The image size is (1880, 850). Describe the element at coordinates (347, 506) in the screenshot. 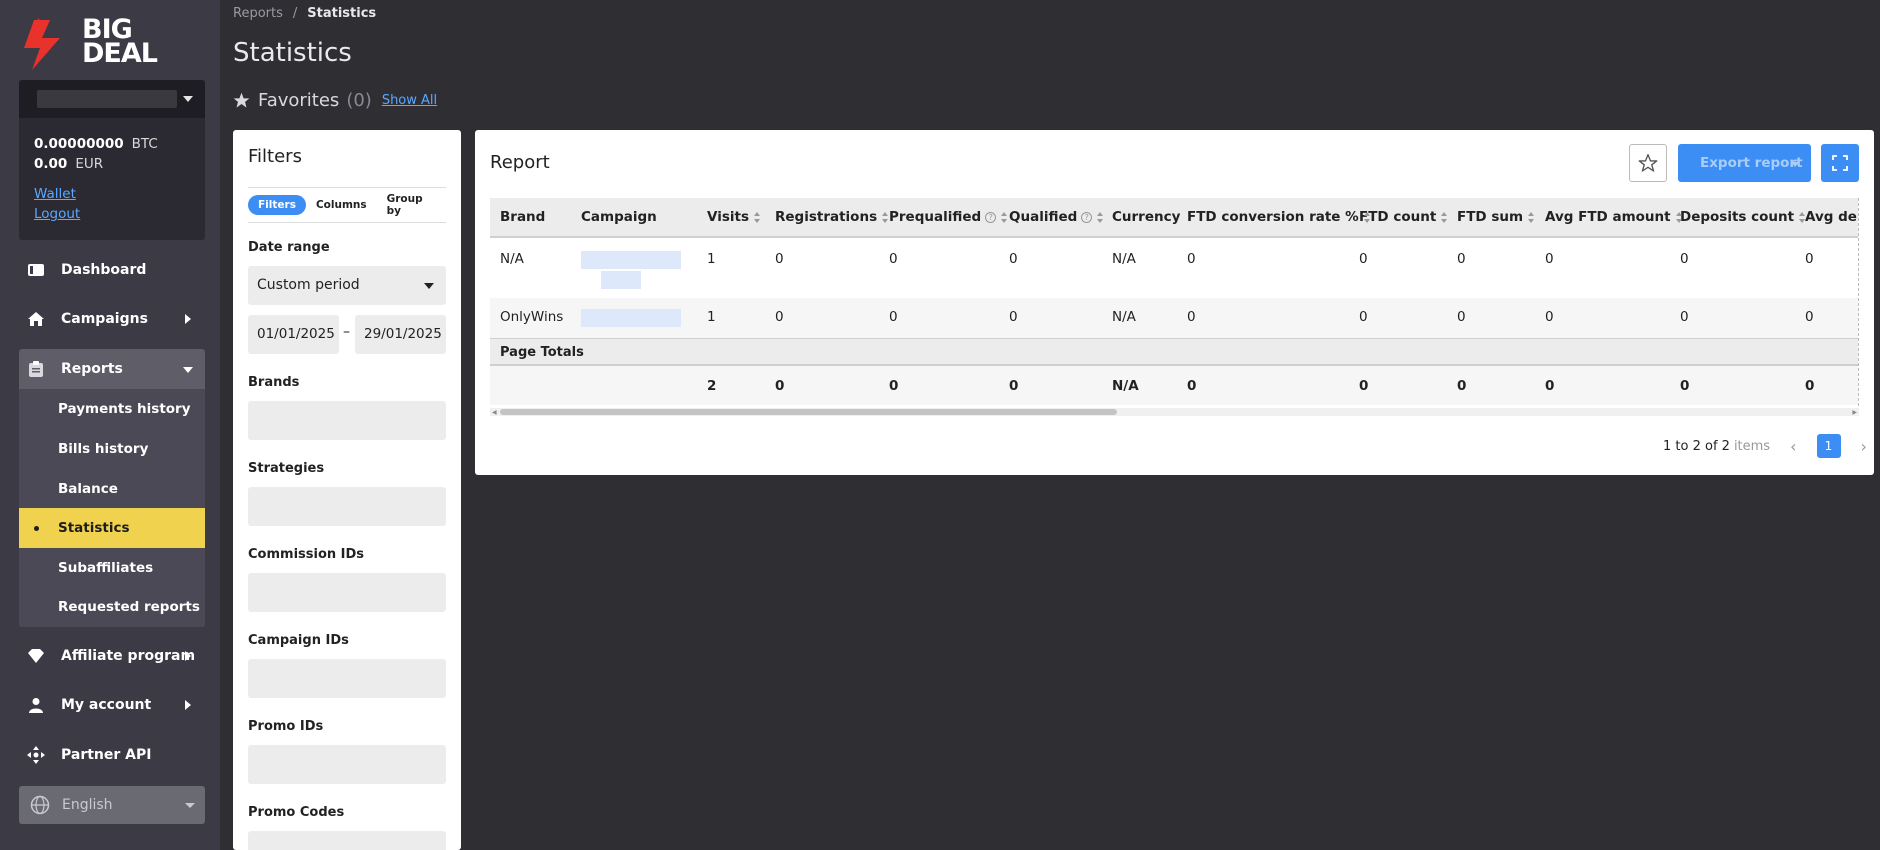

I see `strategies-select` at that location.